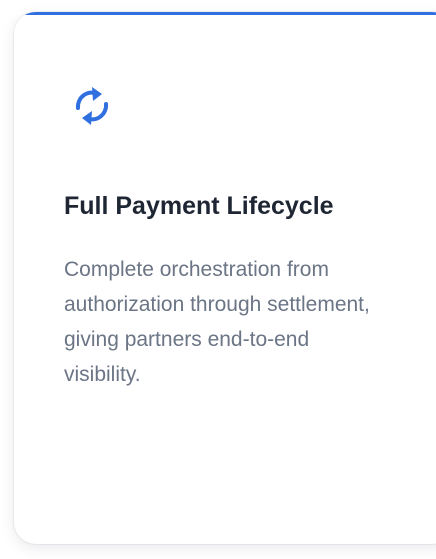 Image resolution: width=436 pixels, height=559 pixels. Describe the element at coordinates (199, 206) in the screenshot. I see `card-title: Full Payment Lifecycle` at that location.